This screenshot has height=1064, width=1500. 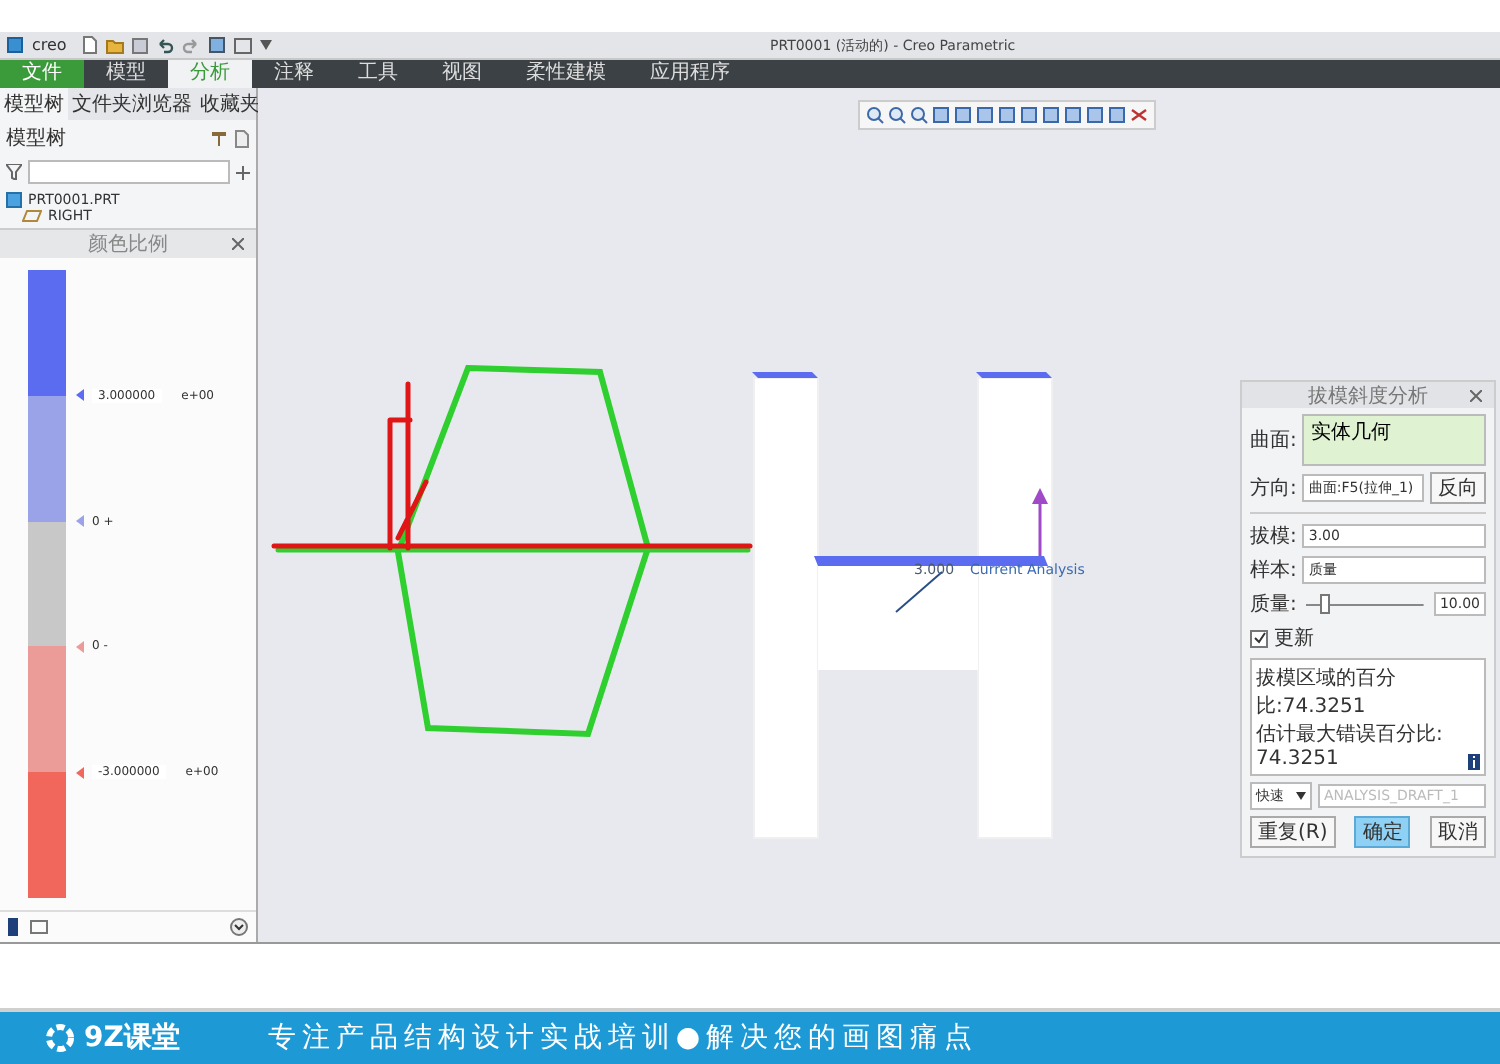 What do you see at coordinates (60, 1038) in the screenshot?
I see `gear-icon` at bounding box center [60, 1038].